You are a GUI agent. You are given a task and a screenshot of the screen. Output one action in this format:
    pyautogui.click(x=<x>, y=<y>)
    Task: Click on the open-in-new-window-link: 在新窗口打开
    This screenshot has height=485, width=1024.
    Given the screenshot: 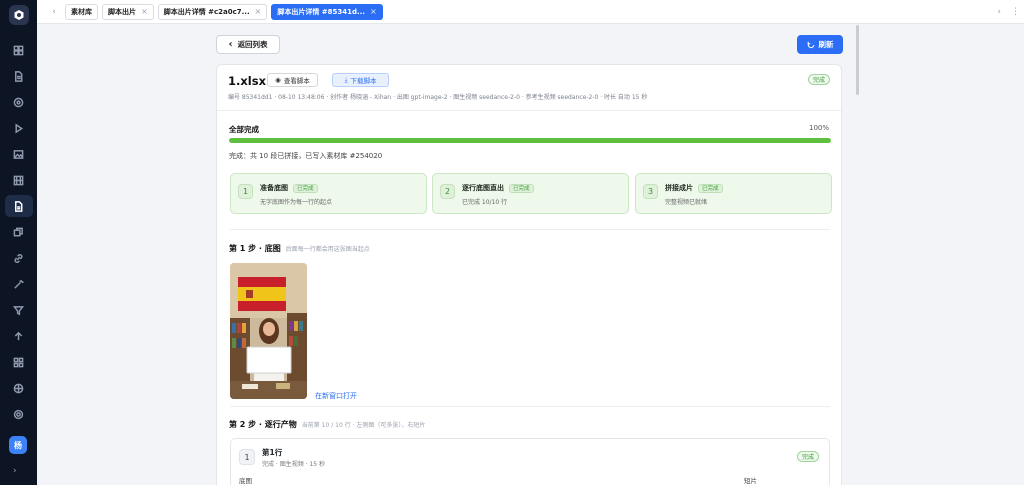 What is the action you would take?
    pyautogui.click(x=336, y=396)
    